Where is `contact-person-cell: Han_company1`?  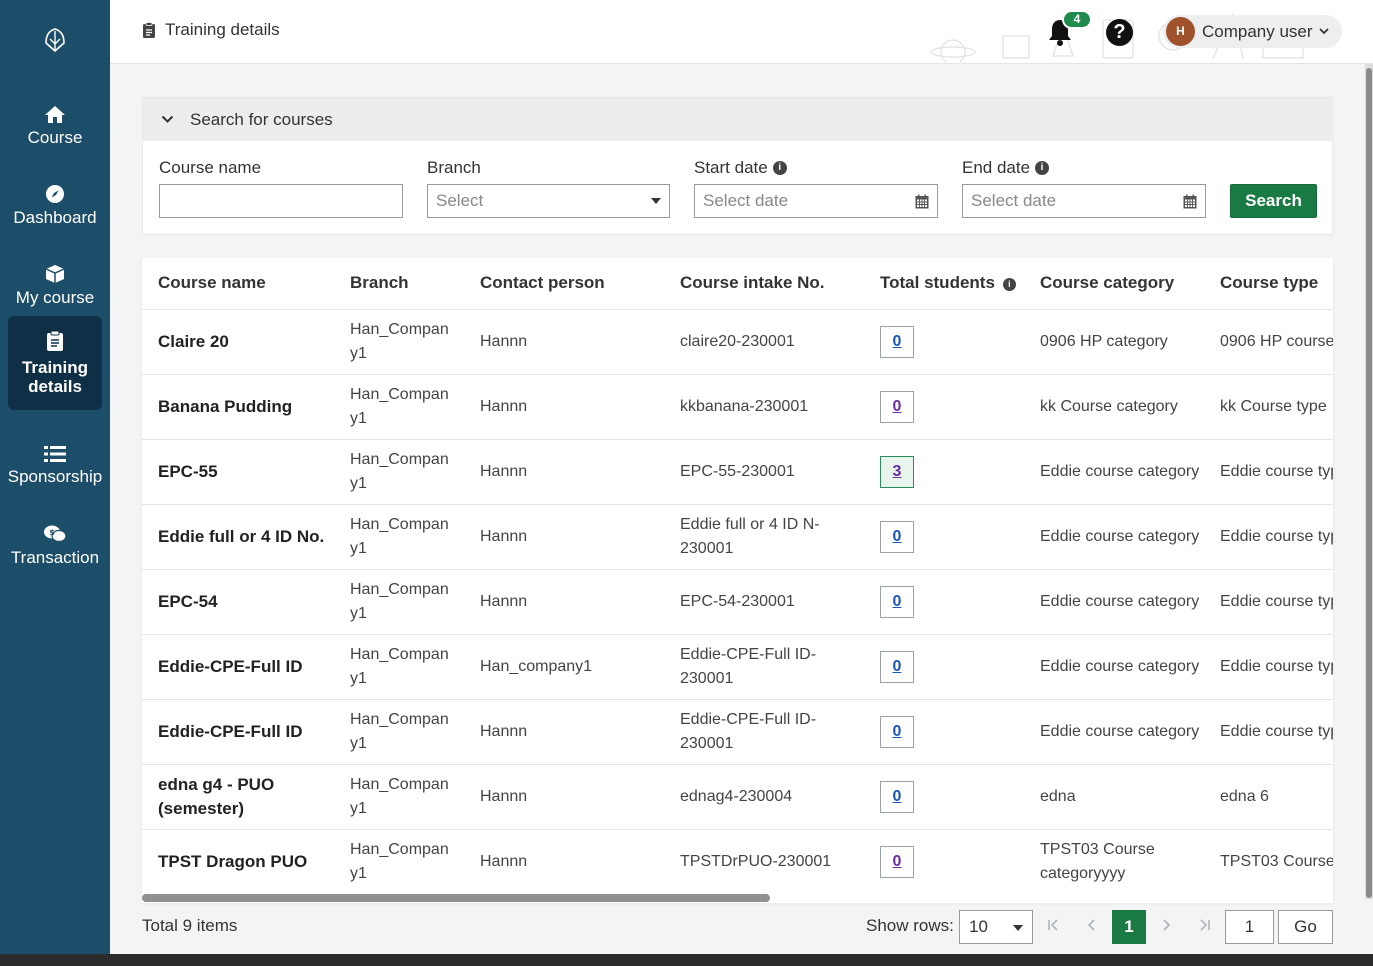
contact-person-cell: Han_company1 is located at coordinates (564, 667).